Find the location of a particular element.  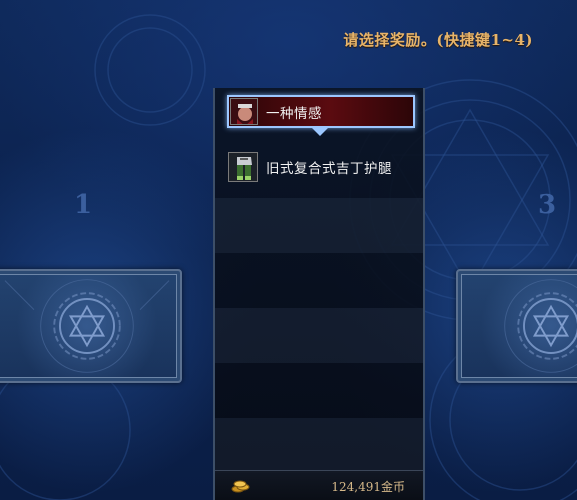

reward-prompt-title: 请选择奖励。(快捷键1~4) is located at coordinates (438, 40).